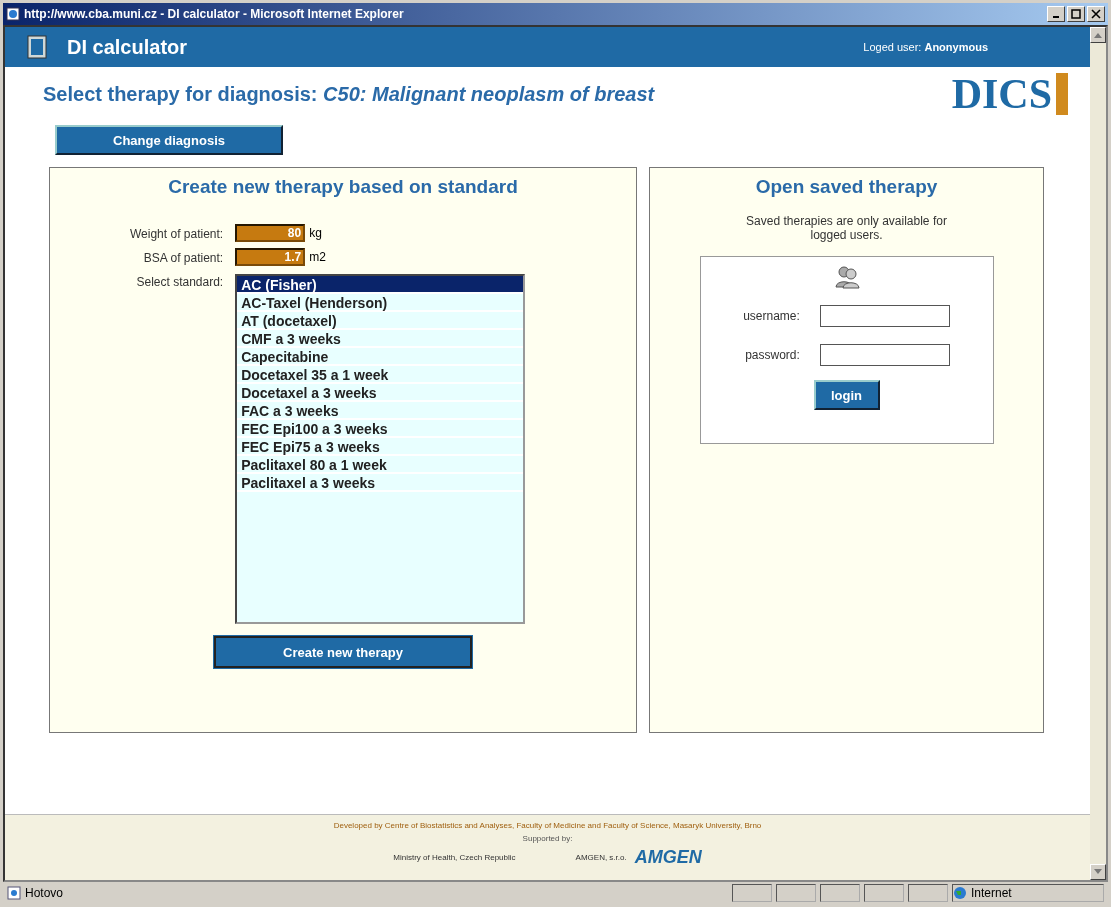  I want to click on list-option: Docetaxel a 3 weeks, so click(380, 393).